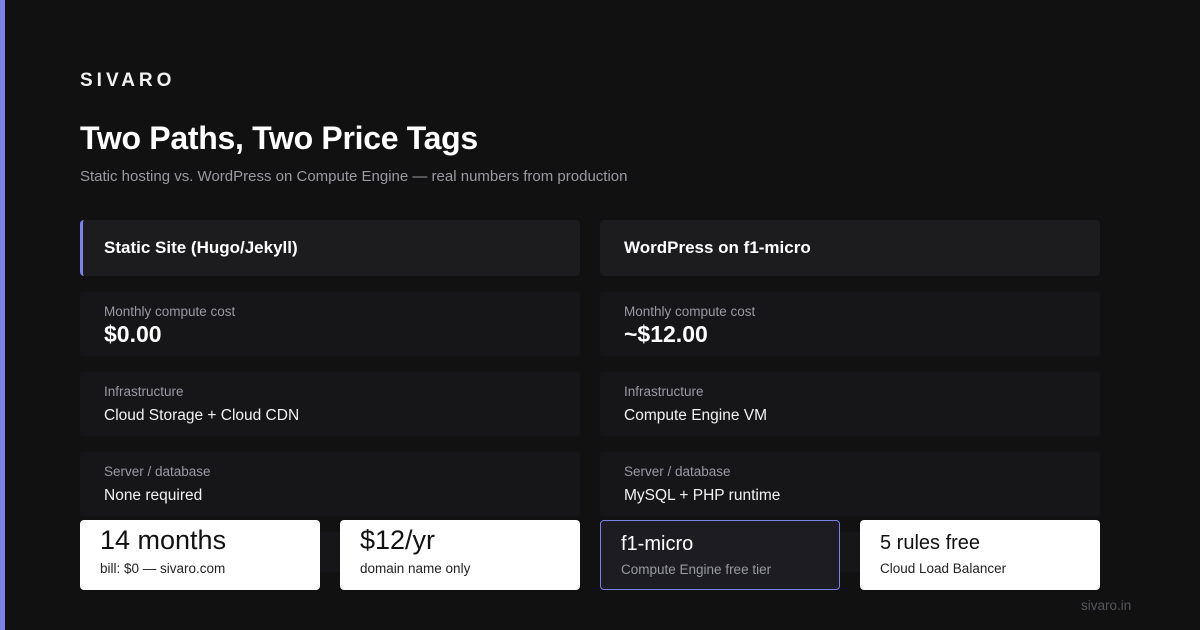 This screenshot has width=1200, height=630. What do you see at coordinates (943, 568) in the screenshot?
I see `stat-caption: Cloud Load Balancer` at bounding box center [943, 568].